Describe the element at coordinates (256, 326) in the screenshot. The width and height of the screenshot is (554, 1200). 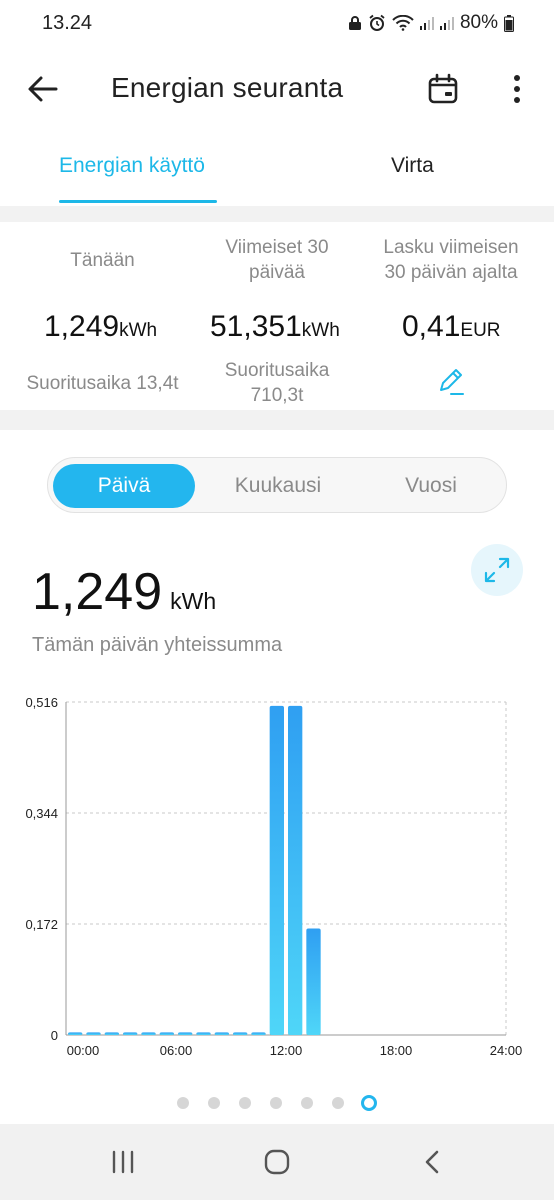
I see `last30-value-number: 51,351` at that location.